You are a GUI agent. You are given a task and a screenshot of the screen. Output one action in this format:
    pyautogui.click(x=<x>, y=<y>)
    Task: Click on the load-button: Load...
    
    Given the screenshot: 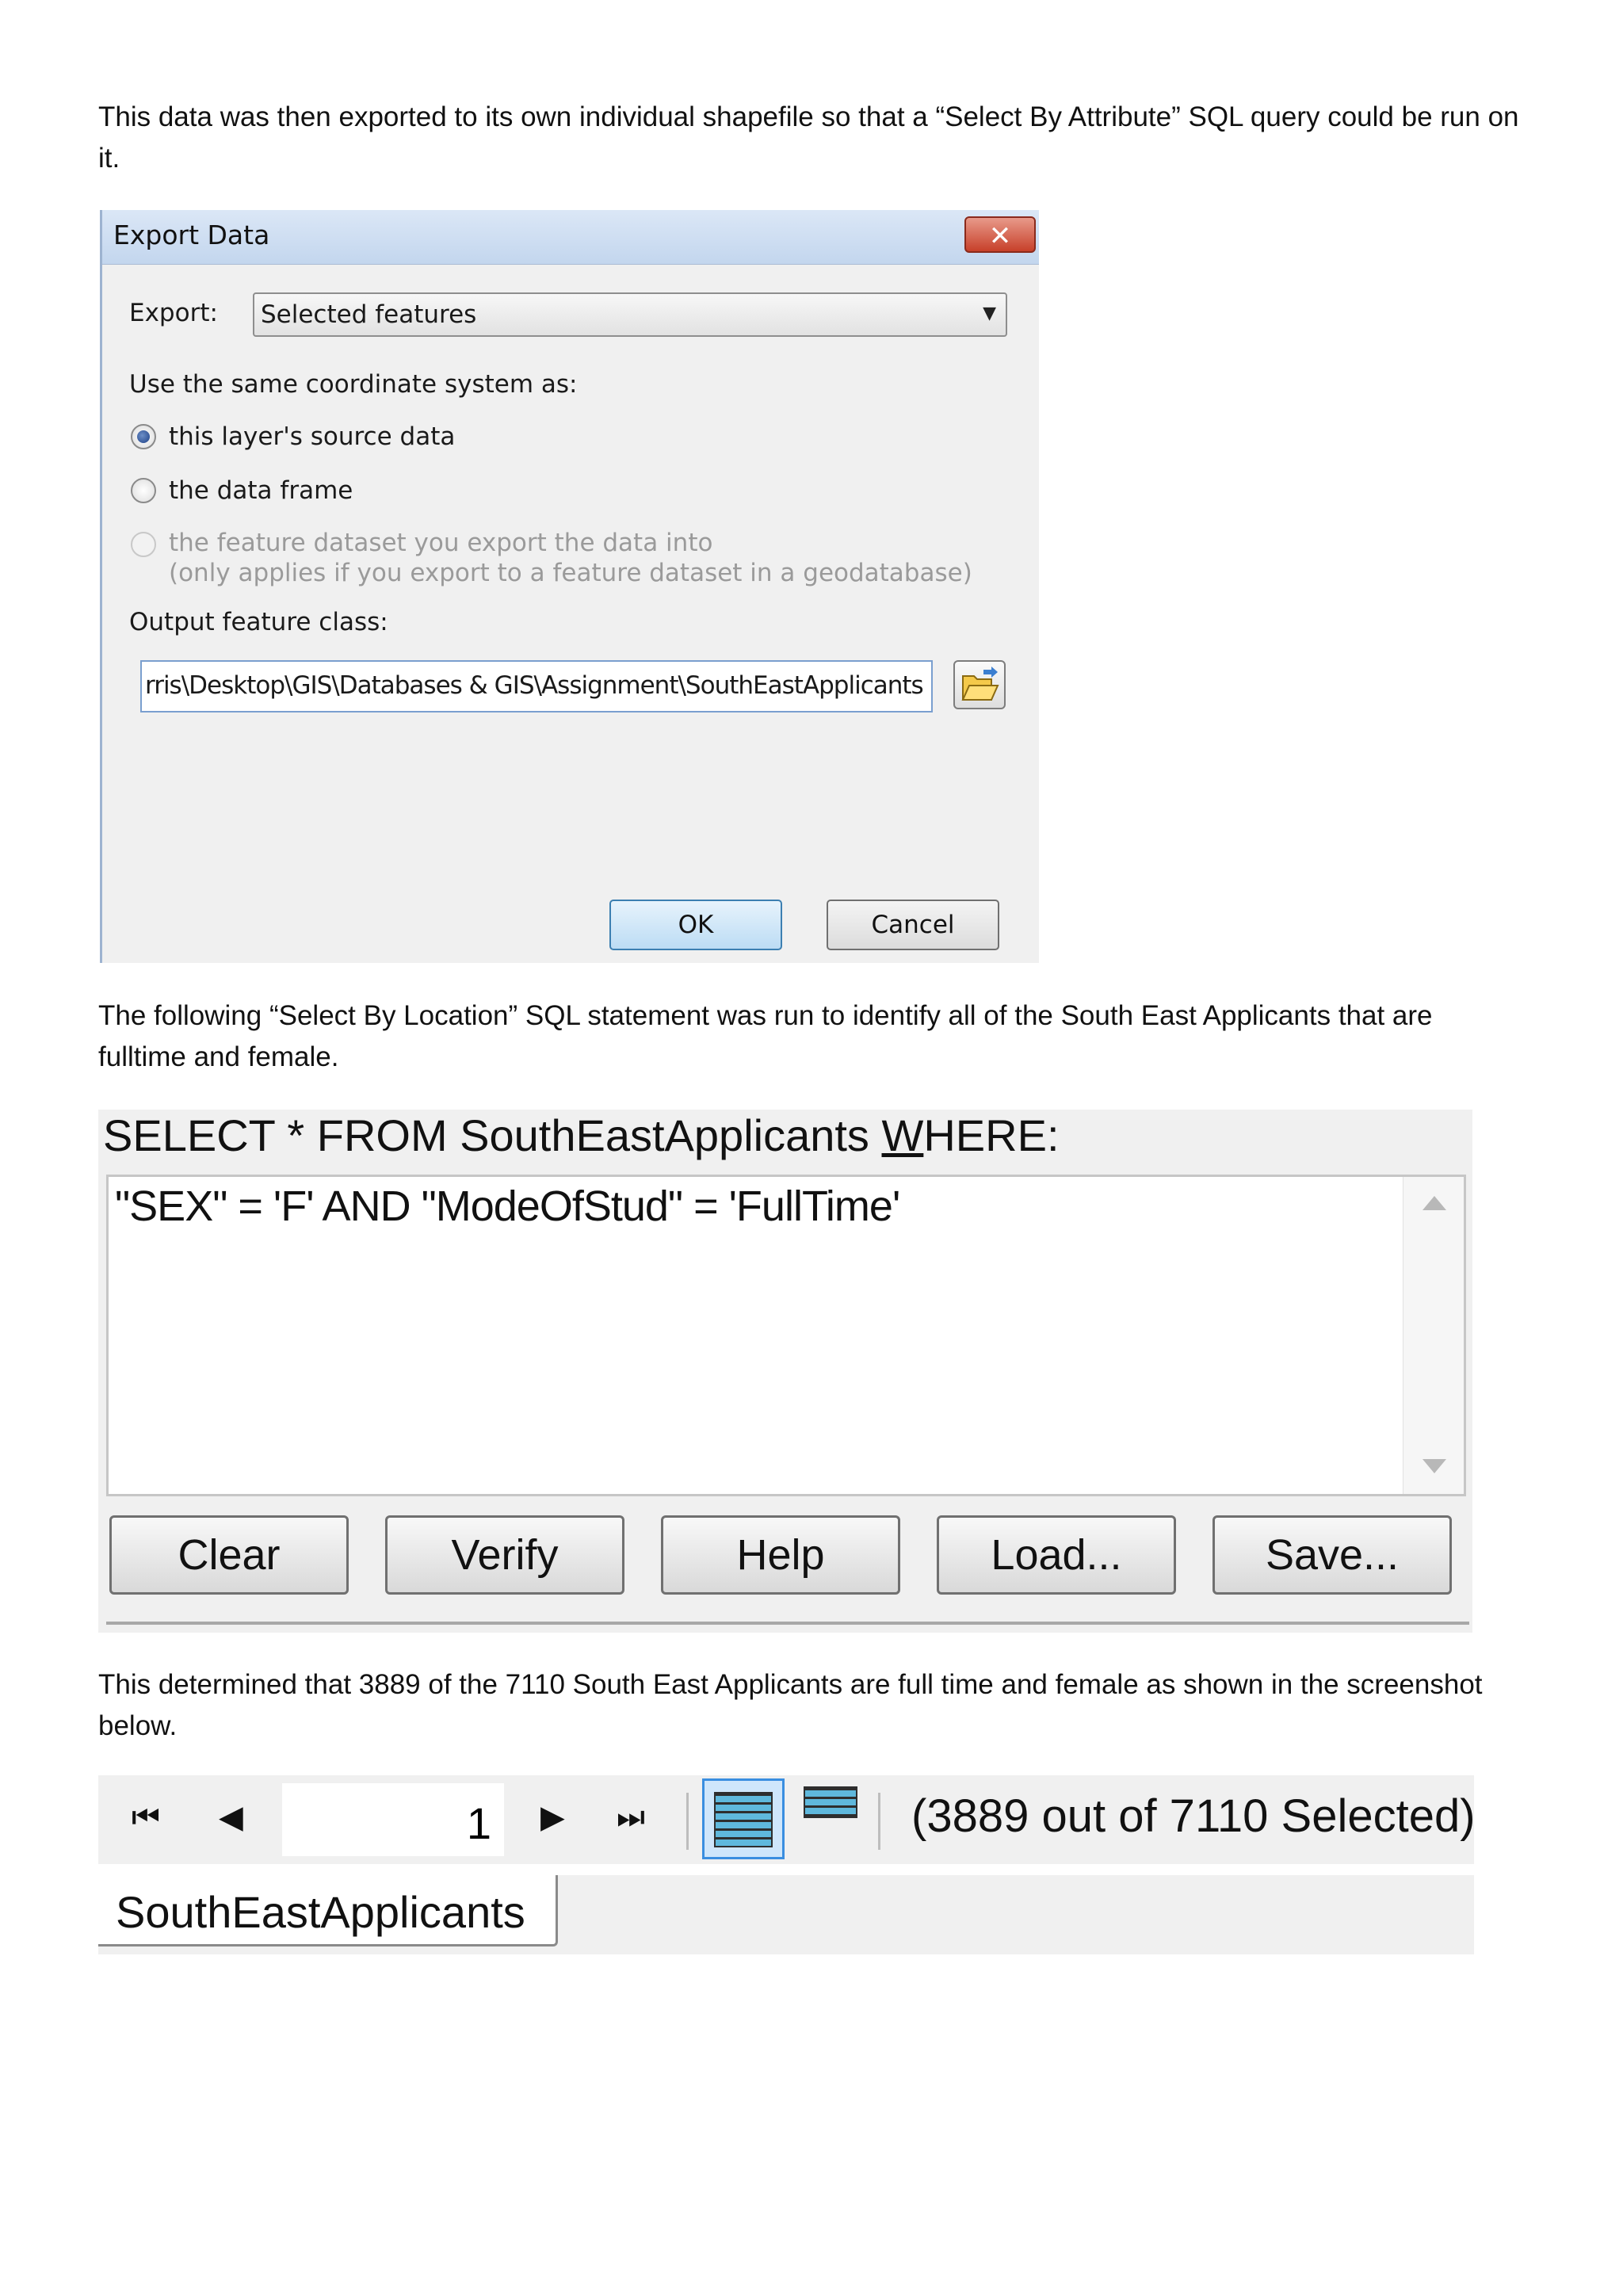 What is the action you would take?
    pyautogui.click(x=1056, y=1555)
    